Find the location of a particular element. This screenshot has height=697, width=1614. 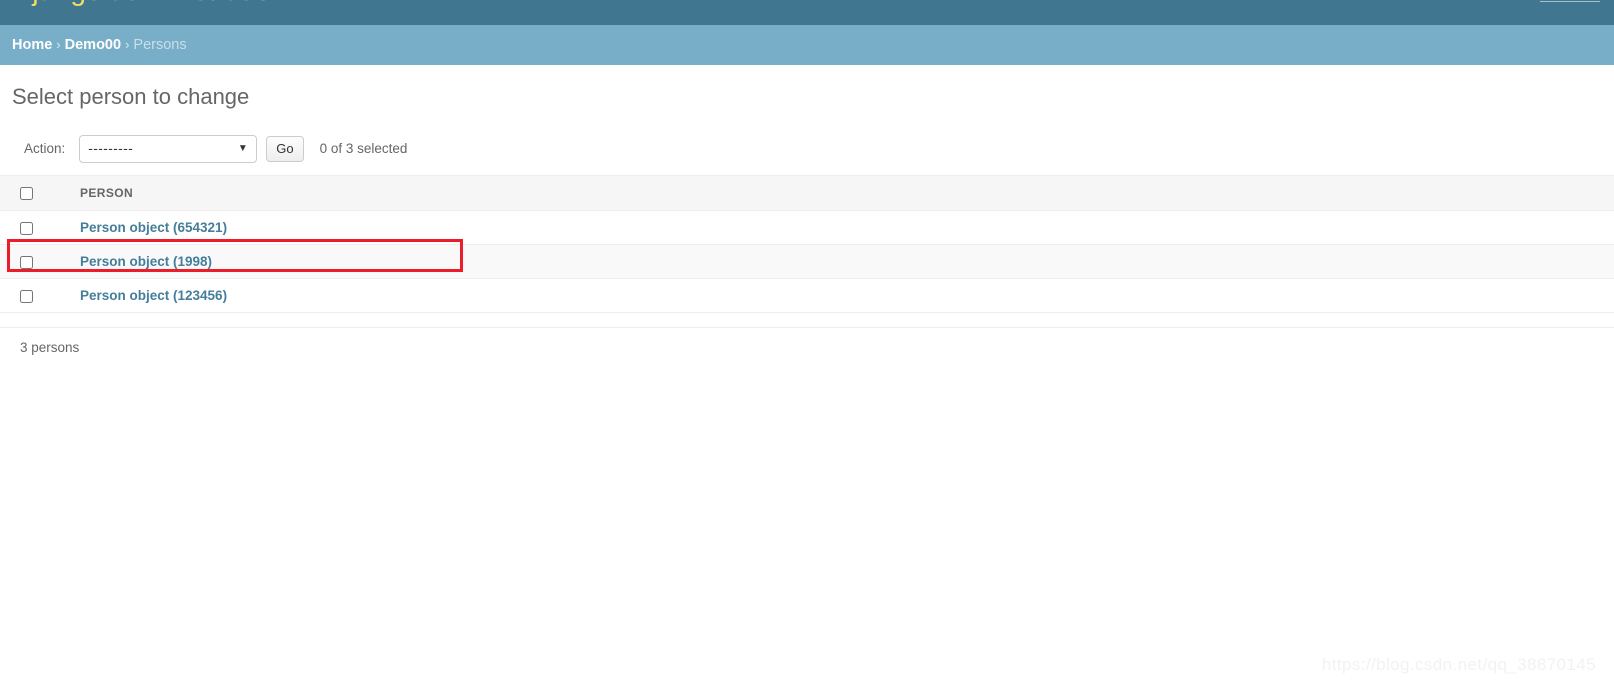

table-row: Person object (654321) is located at coordinates (807, 228).